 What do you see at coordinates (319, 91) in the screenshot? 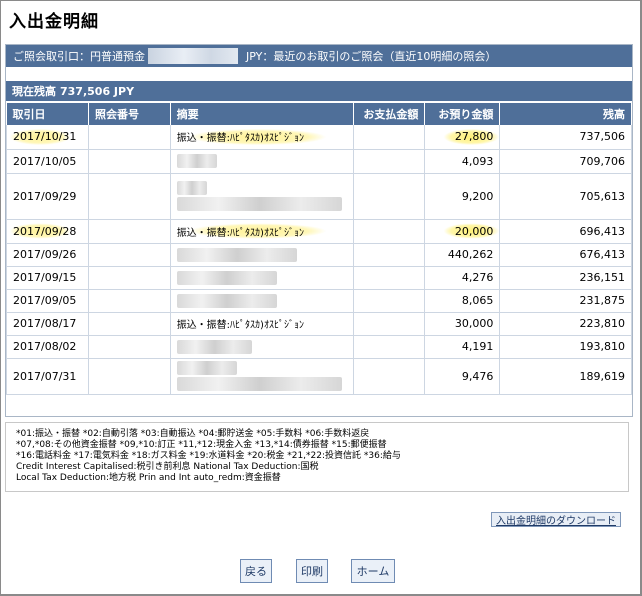
I see `current-balance-bar: 現在残高 737,506 JPY` at bounding box center [319, 91].